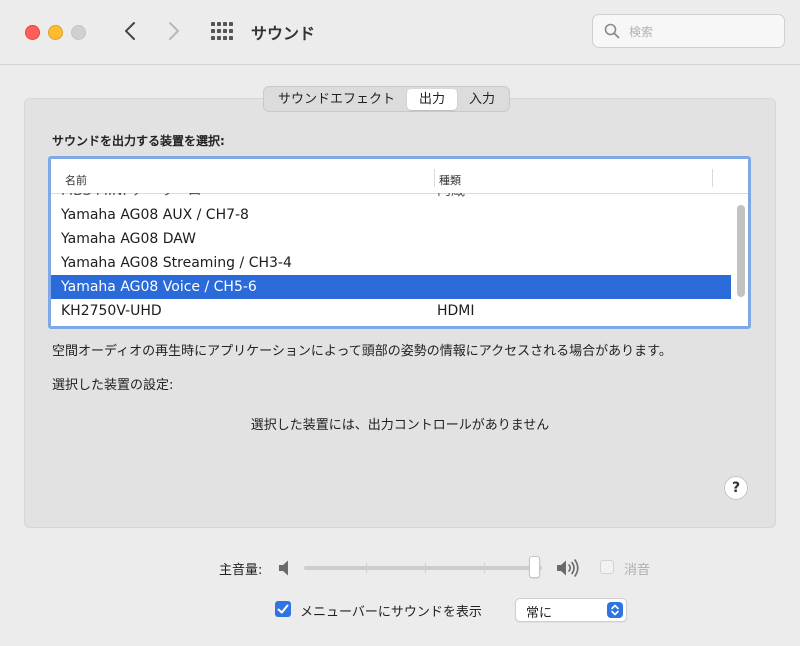  What do you see at coordinates (535, 567) in the screenshot?
I see `volume-slider-knob` at bounding box center [535, 567].